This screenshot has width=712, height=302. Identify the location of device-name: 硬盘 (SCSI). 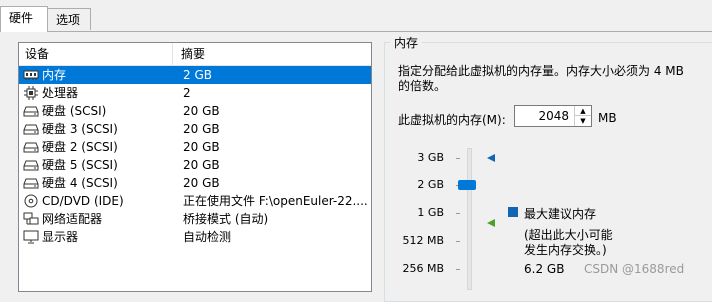
(74, 111).